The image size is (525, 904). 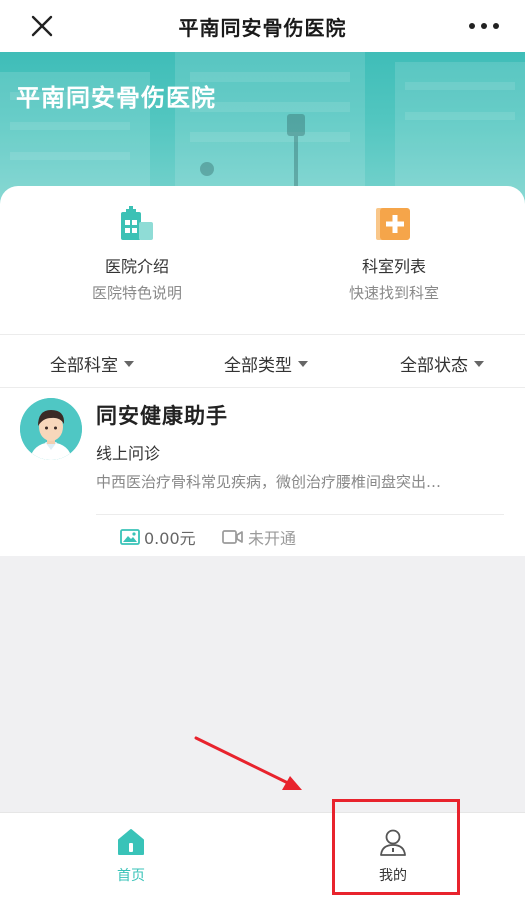 I want to click on status-filter: 全部状态, so click(x=442, y=363).